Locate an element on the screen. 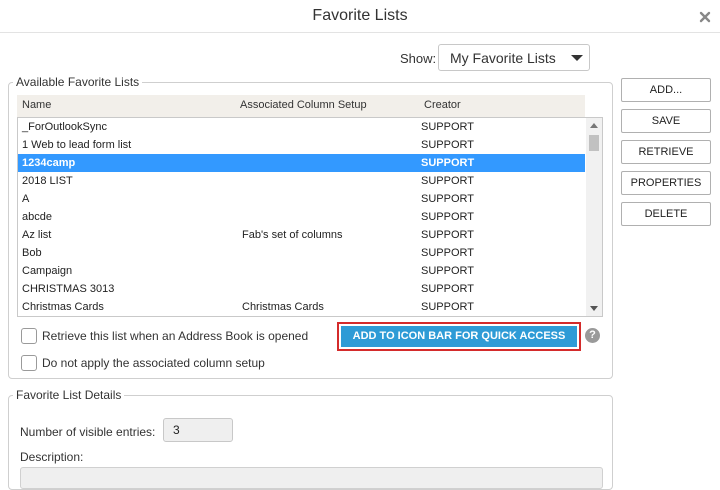 This screenshot has height=490, width=720. show-label: Show: is located at coordinates (418, 58).